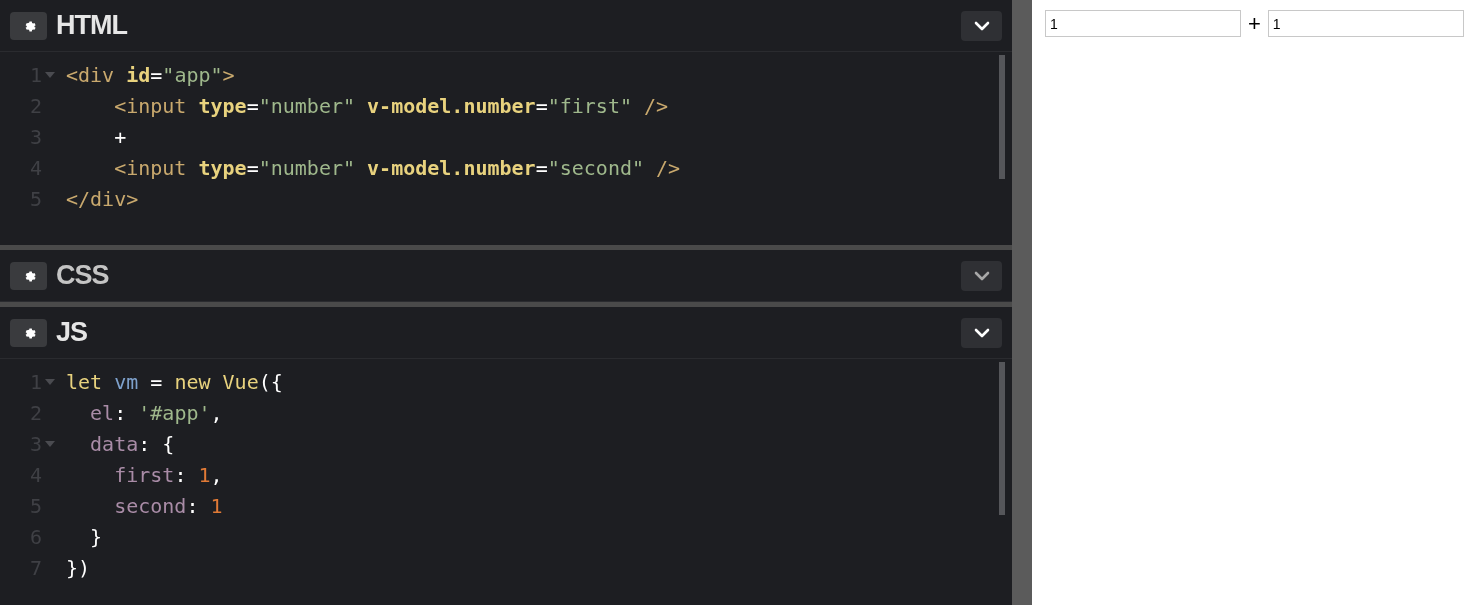  What do you see at coordinates (120, 137) in the screenshot?
I see `code-line: +` at bounding box center [120, 137].